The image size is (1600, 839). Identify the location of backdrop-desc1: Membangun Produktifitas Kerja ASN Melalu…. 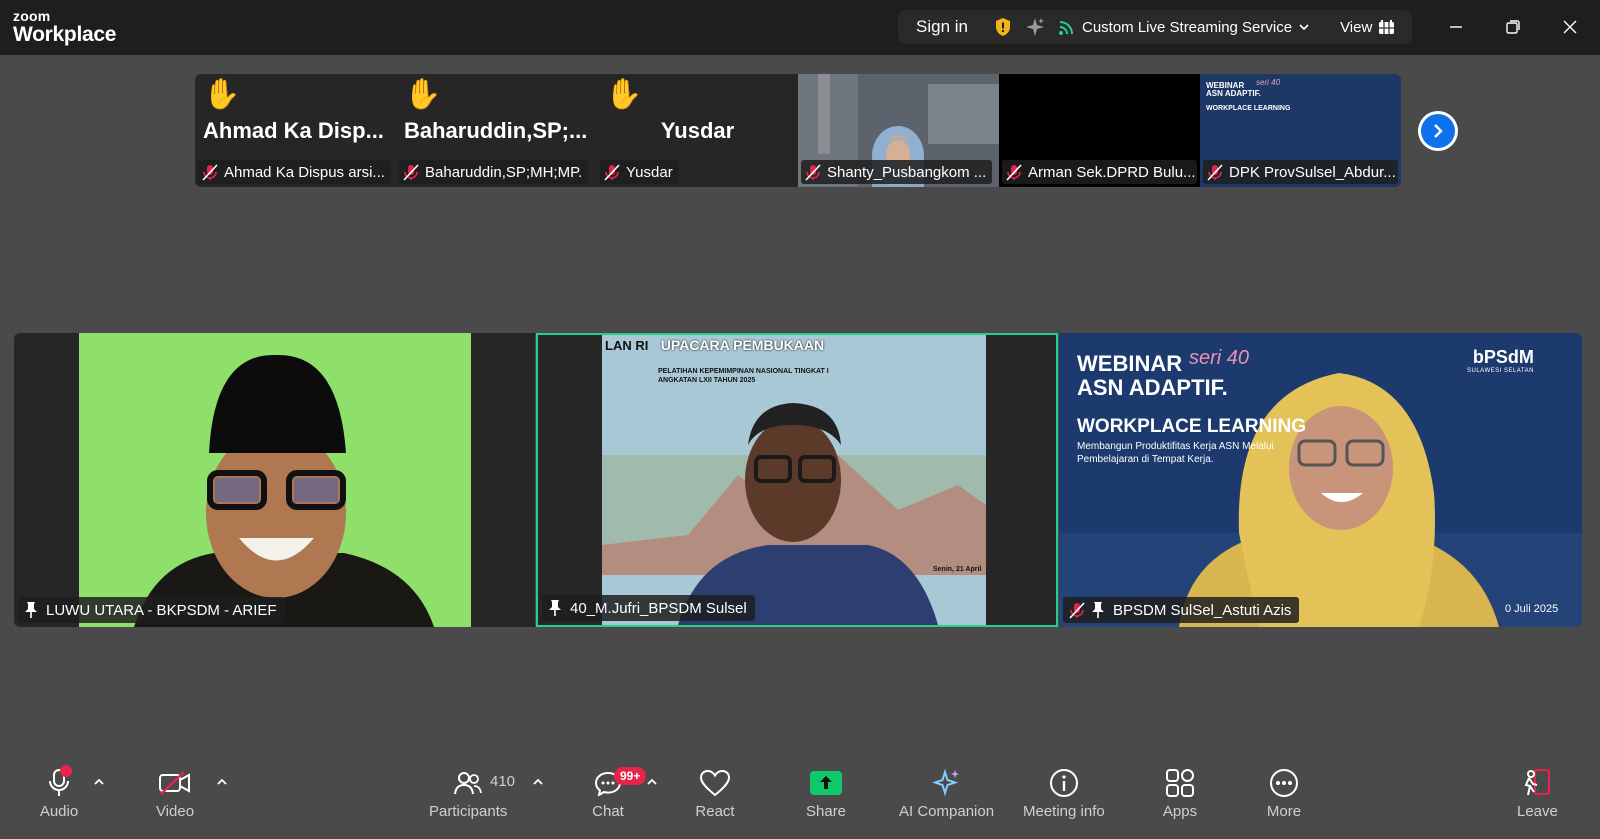
(1175, 446).